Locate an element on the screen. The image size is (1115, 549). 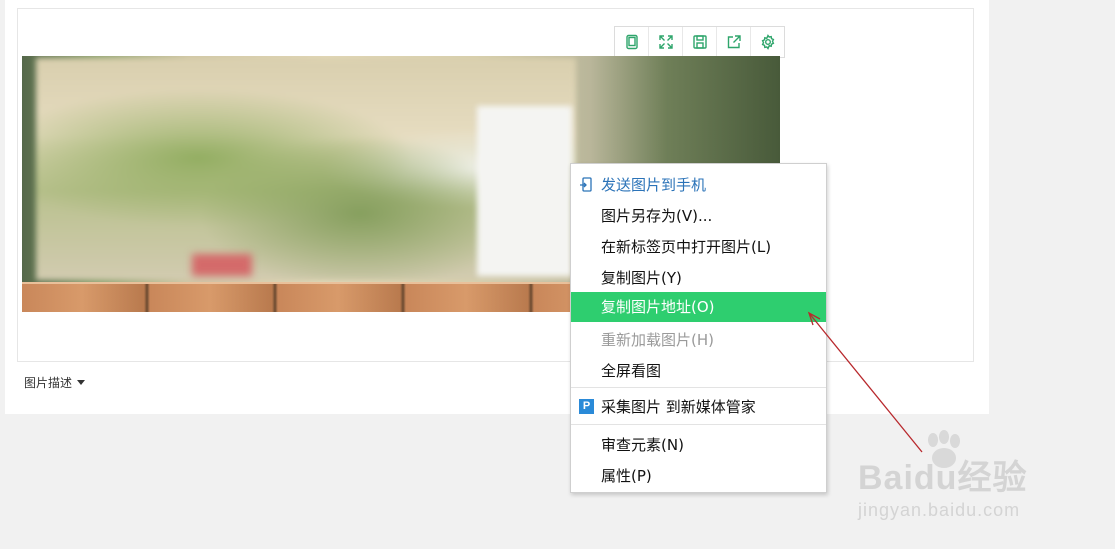
image-caption-toggle: 图片描述 is located at coordinates (55, 382).